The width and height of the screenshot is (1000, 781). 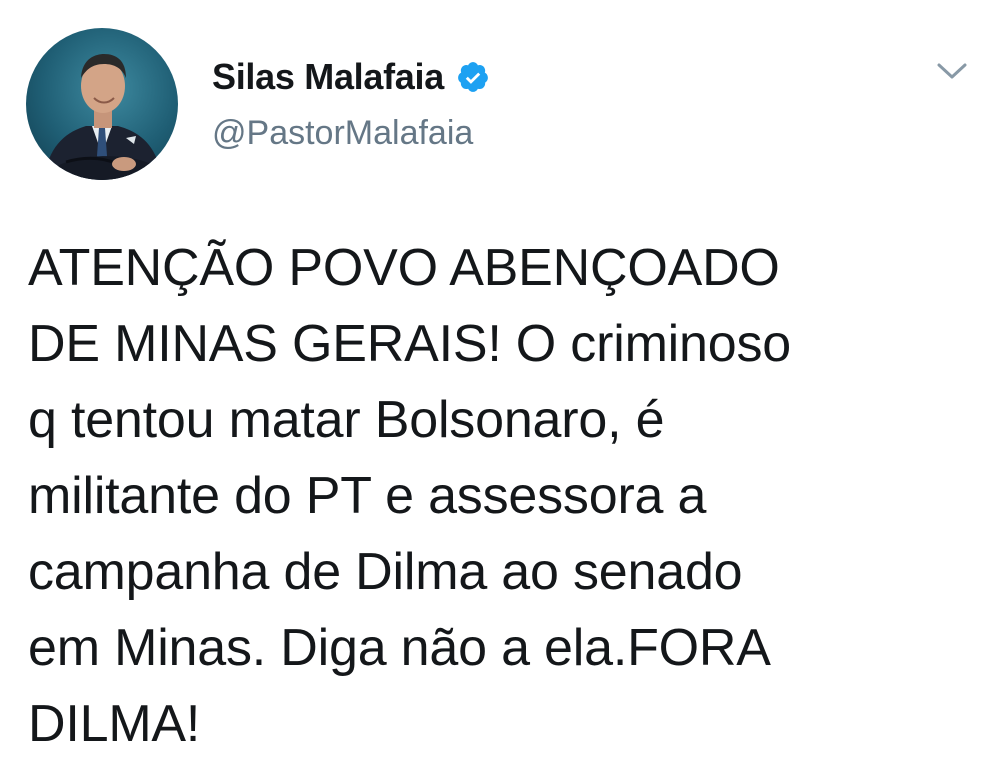 What do you see at coordinates (103, 117) in the screenshot?
I see `avatar-photo` at bounding box center [103, 117].